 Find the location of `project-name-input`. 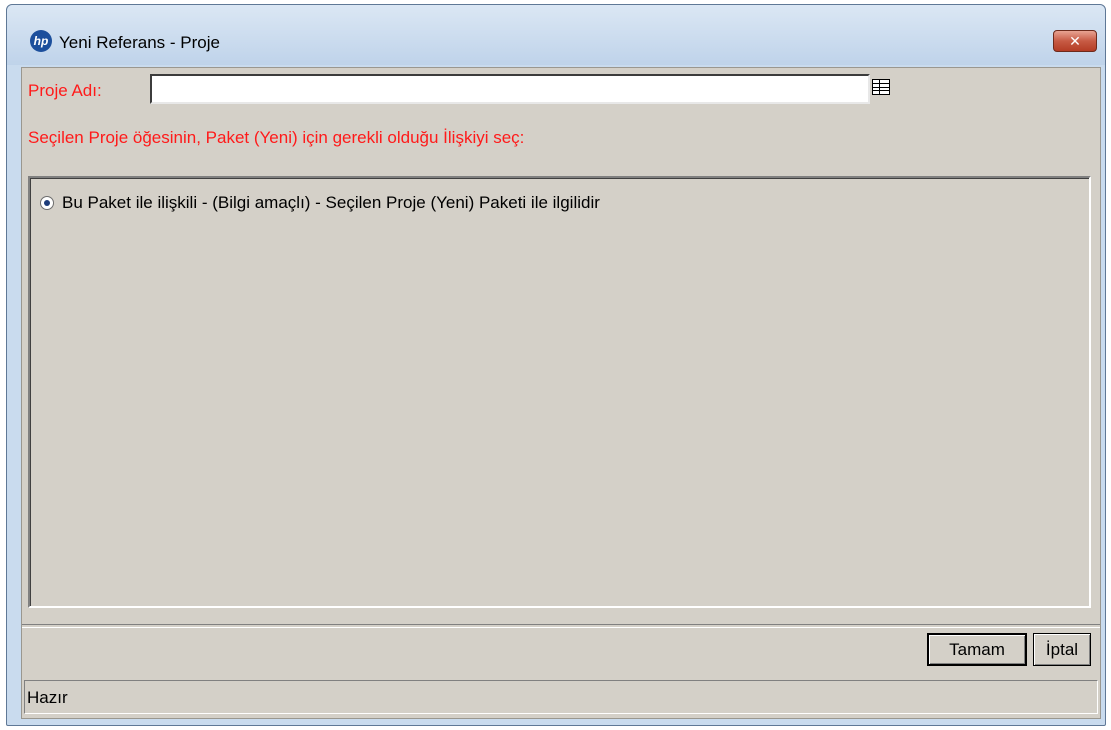

project-name-input is located at coordinates (510, 89).